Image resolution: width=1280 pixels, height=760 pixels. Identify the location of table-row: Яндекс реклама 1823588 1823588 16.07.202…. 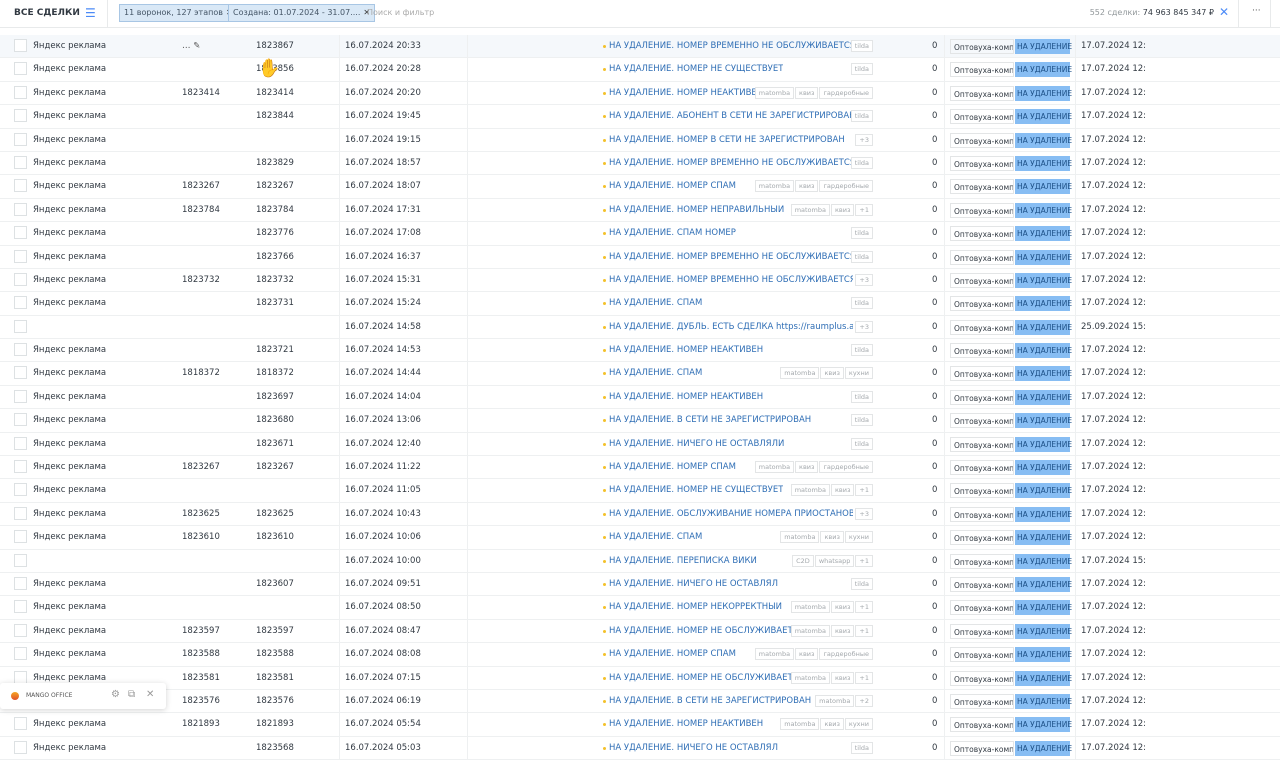
(640, 655).